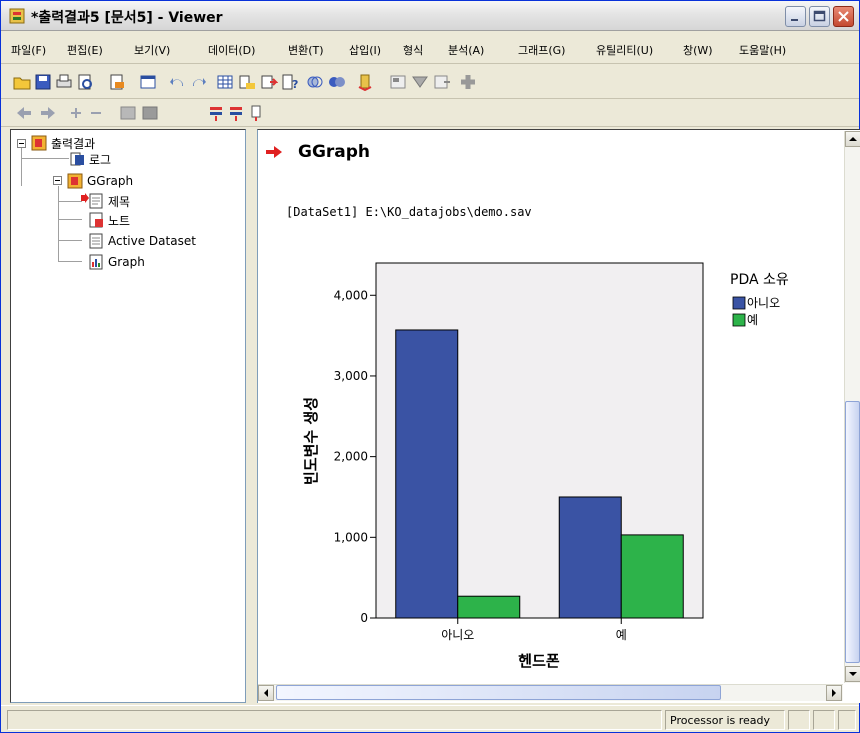  Describe the element at coordinates (762, 50) in the screenshot. I see `menu-help: 도움말(H)` at that location.